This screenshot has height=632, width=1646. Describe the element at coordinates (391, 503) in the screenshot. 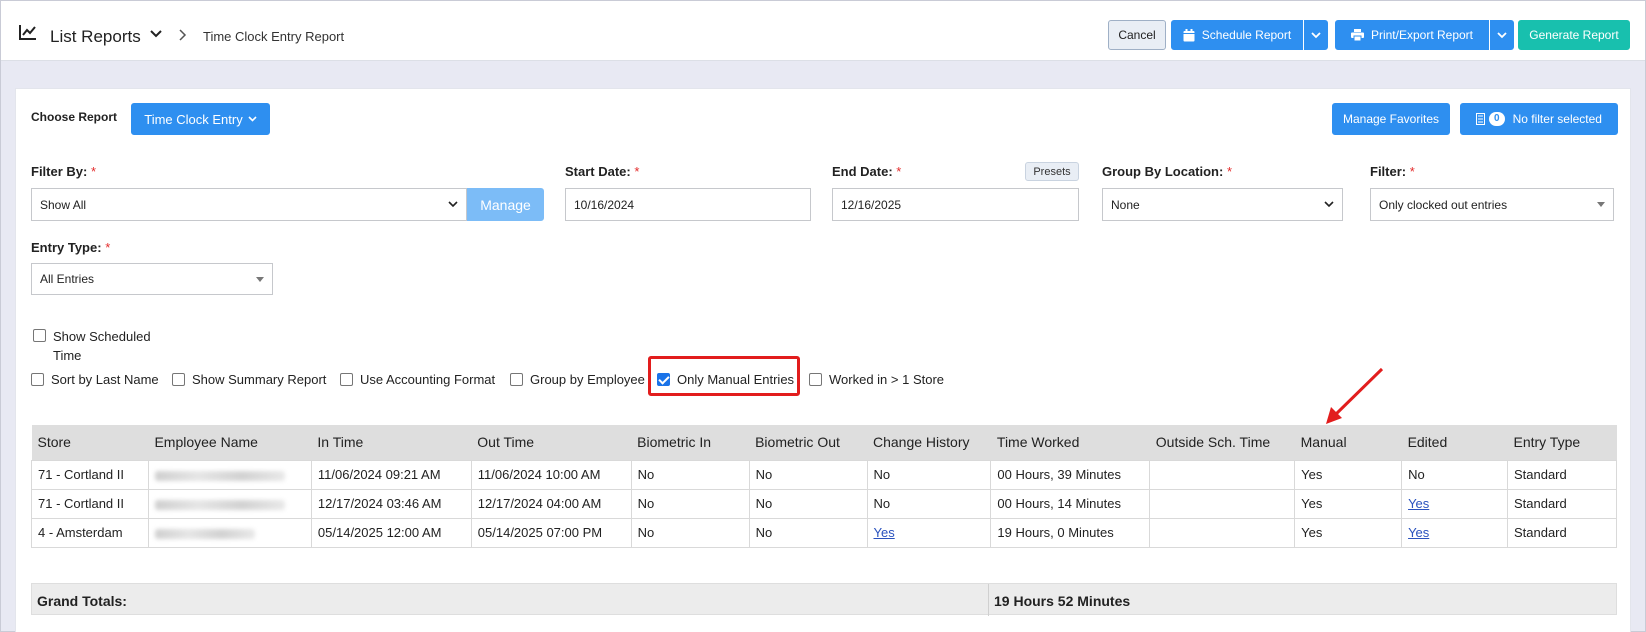

I see `in-time-cell: 12/17/2024 03:46 AM` at that location.